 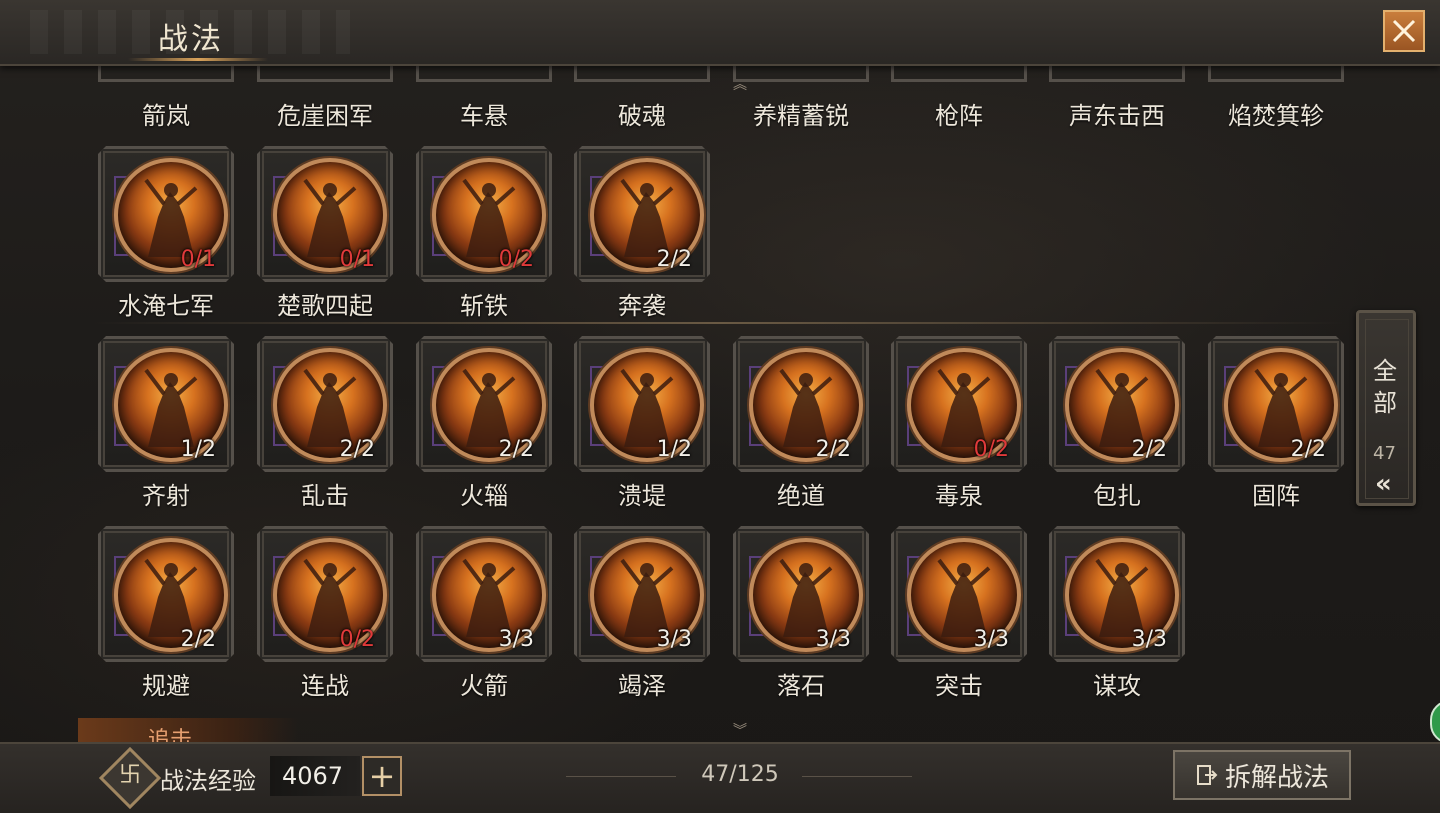 What do you see at coordinates (325, 116) in the screenshot?
I see `tactic-name: 危崖困军` at bounding box center [325, 116].